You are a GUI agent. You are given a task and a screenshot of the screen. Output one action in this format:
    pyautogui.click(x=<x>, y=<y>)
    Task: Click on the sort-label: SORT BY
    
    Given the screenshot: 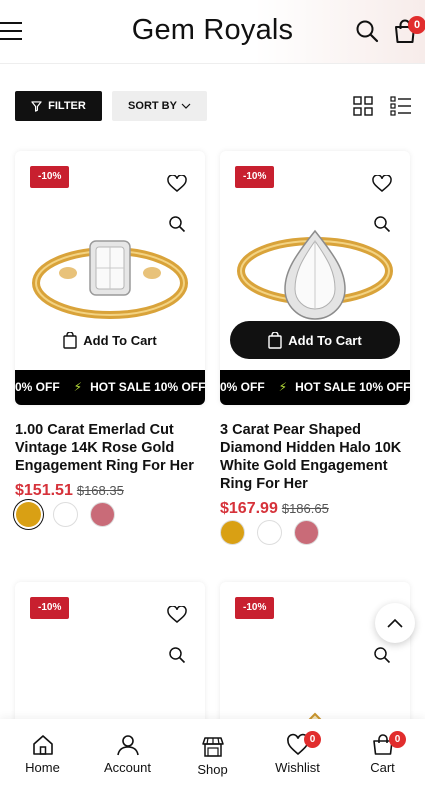 What is the action you would take?
    pyautogui.click(x=152, y=106)
    